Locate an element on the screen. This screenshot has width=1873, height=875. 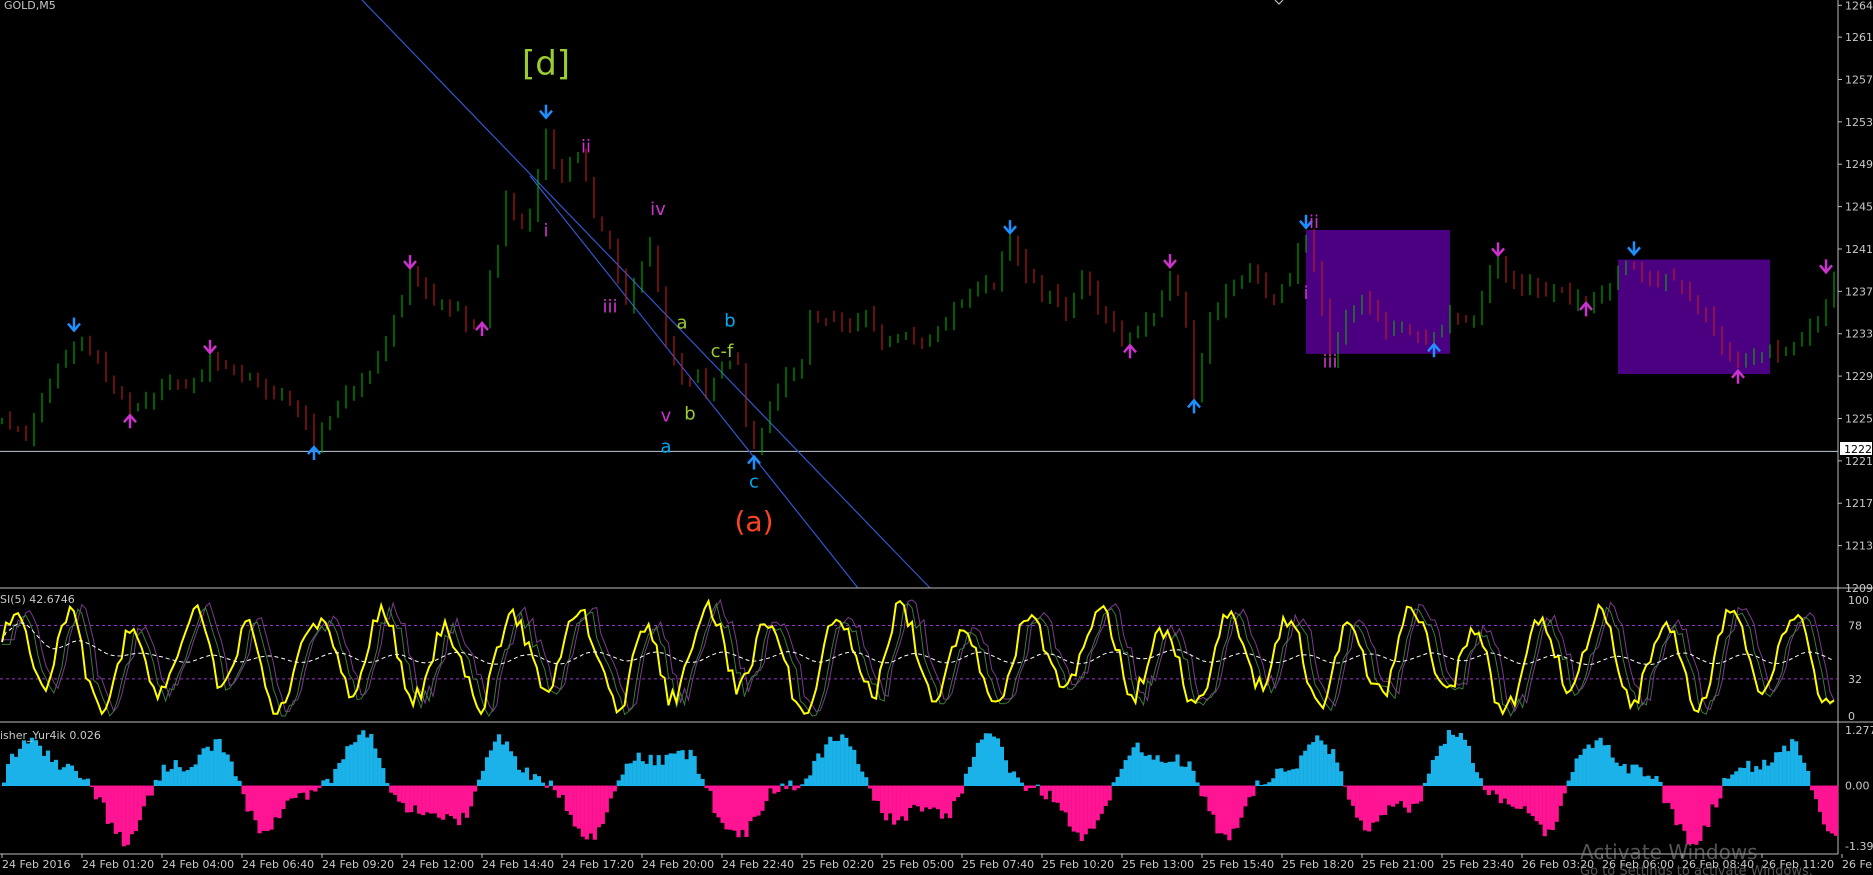
time-tick-label: 24 Feb 01:20 is located at coordinates (118, 864).